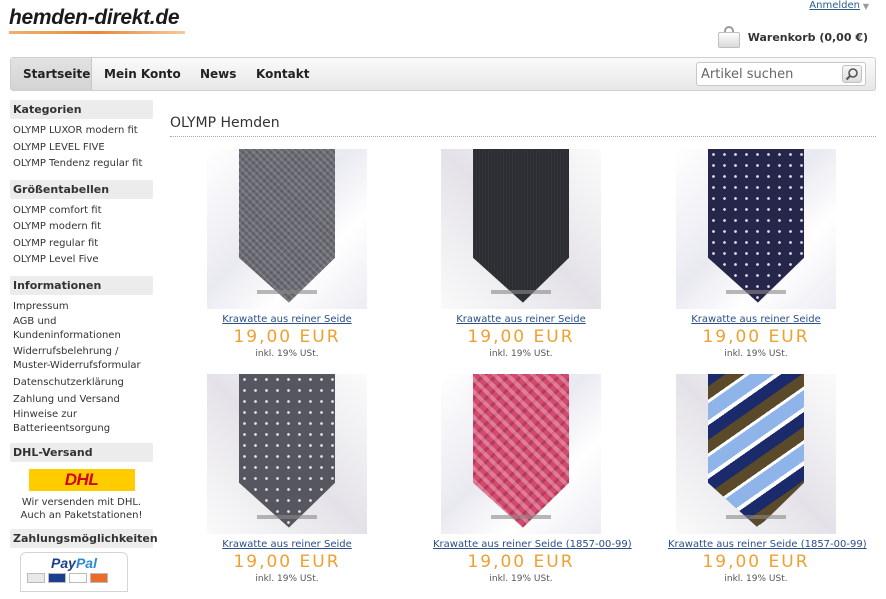 This screenshot has width=886, height=599. I want to click on logo-underline, so click(97, 32).